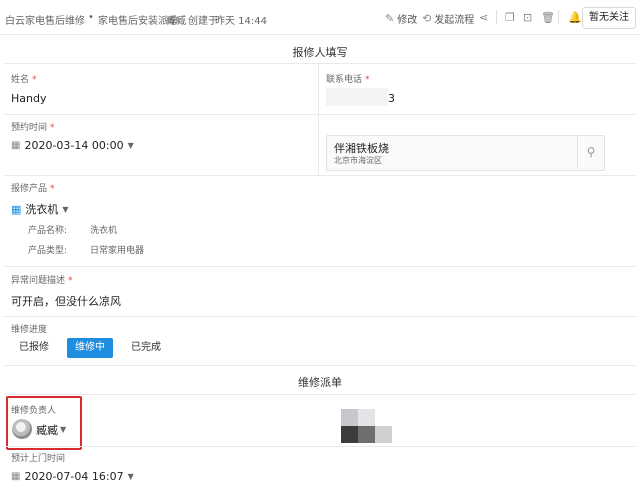 The width and height of the screenshot is (640, 484). I want to click on progress-option-completed: 已完成, so click(146, 348).